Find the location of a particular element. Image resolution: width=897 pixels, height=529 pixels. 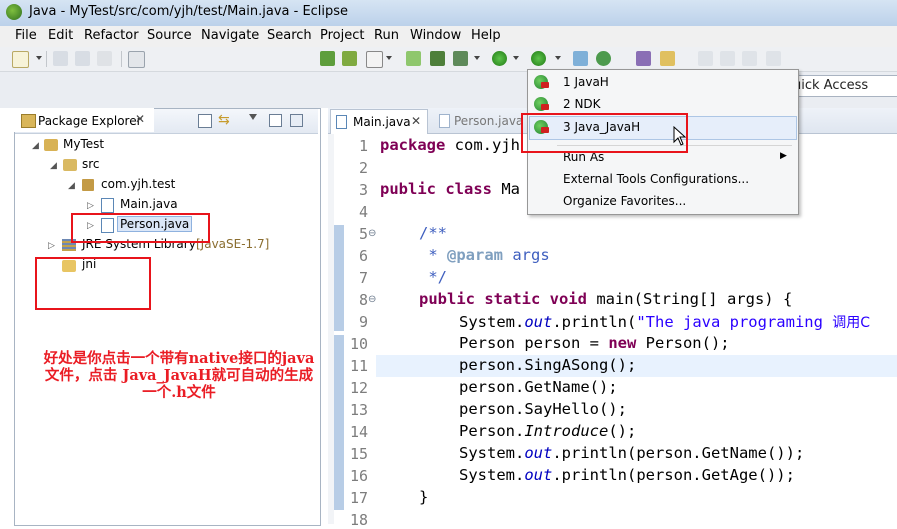

tree-src: src is located at coordinates (91, 164).